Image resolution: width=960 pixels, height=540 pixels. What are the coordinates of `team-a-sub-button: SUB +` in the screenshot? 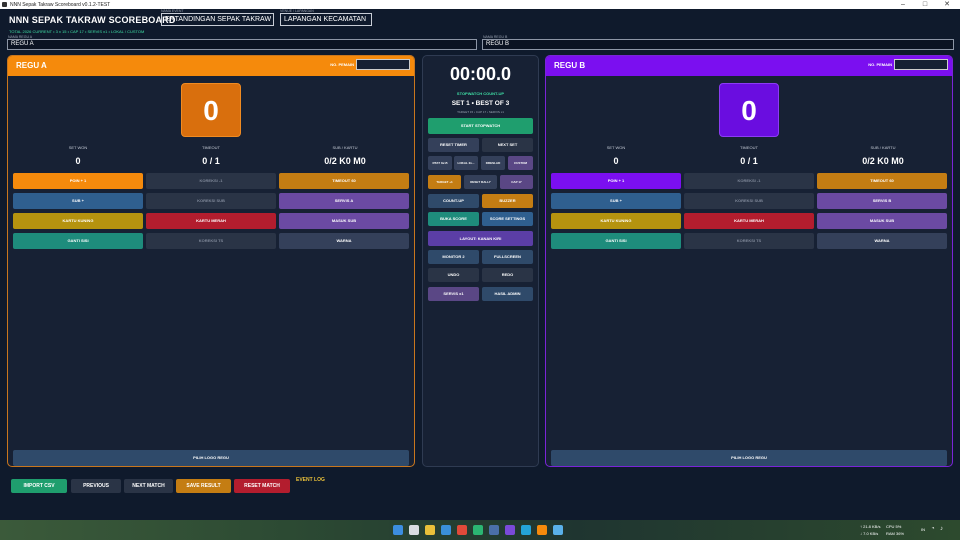 It's located at (78, 201).